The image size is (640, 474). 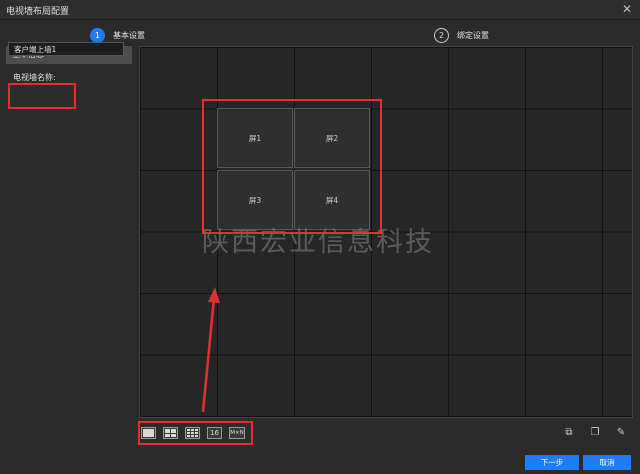 What do you see at coordinates (621, 433) in the screenshot?
I see `clear-icon: ✎` at bounding box center [621, 433].